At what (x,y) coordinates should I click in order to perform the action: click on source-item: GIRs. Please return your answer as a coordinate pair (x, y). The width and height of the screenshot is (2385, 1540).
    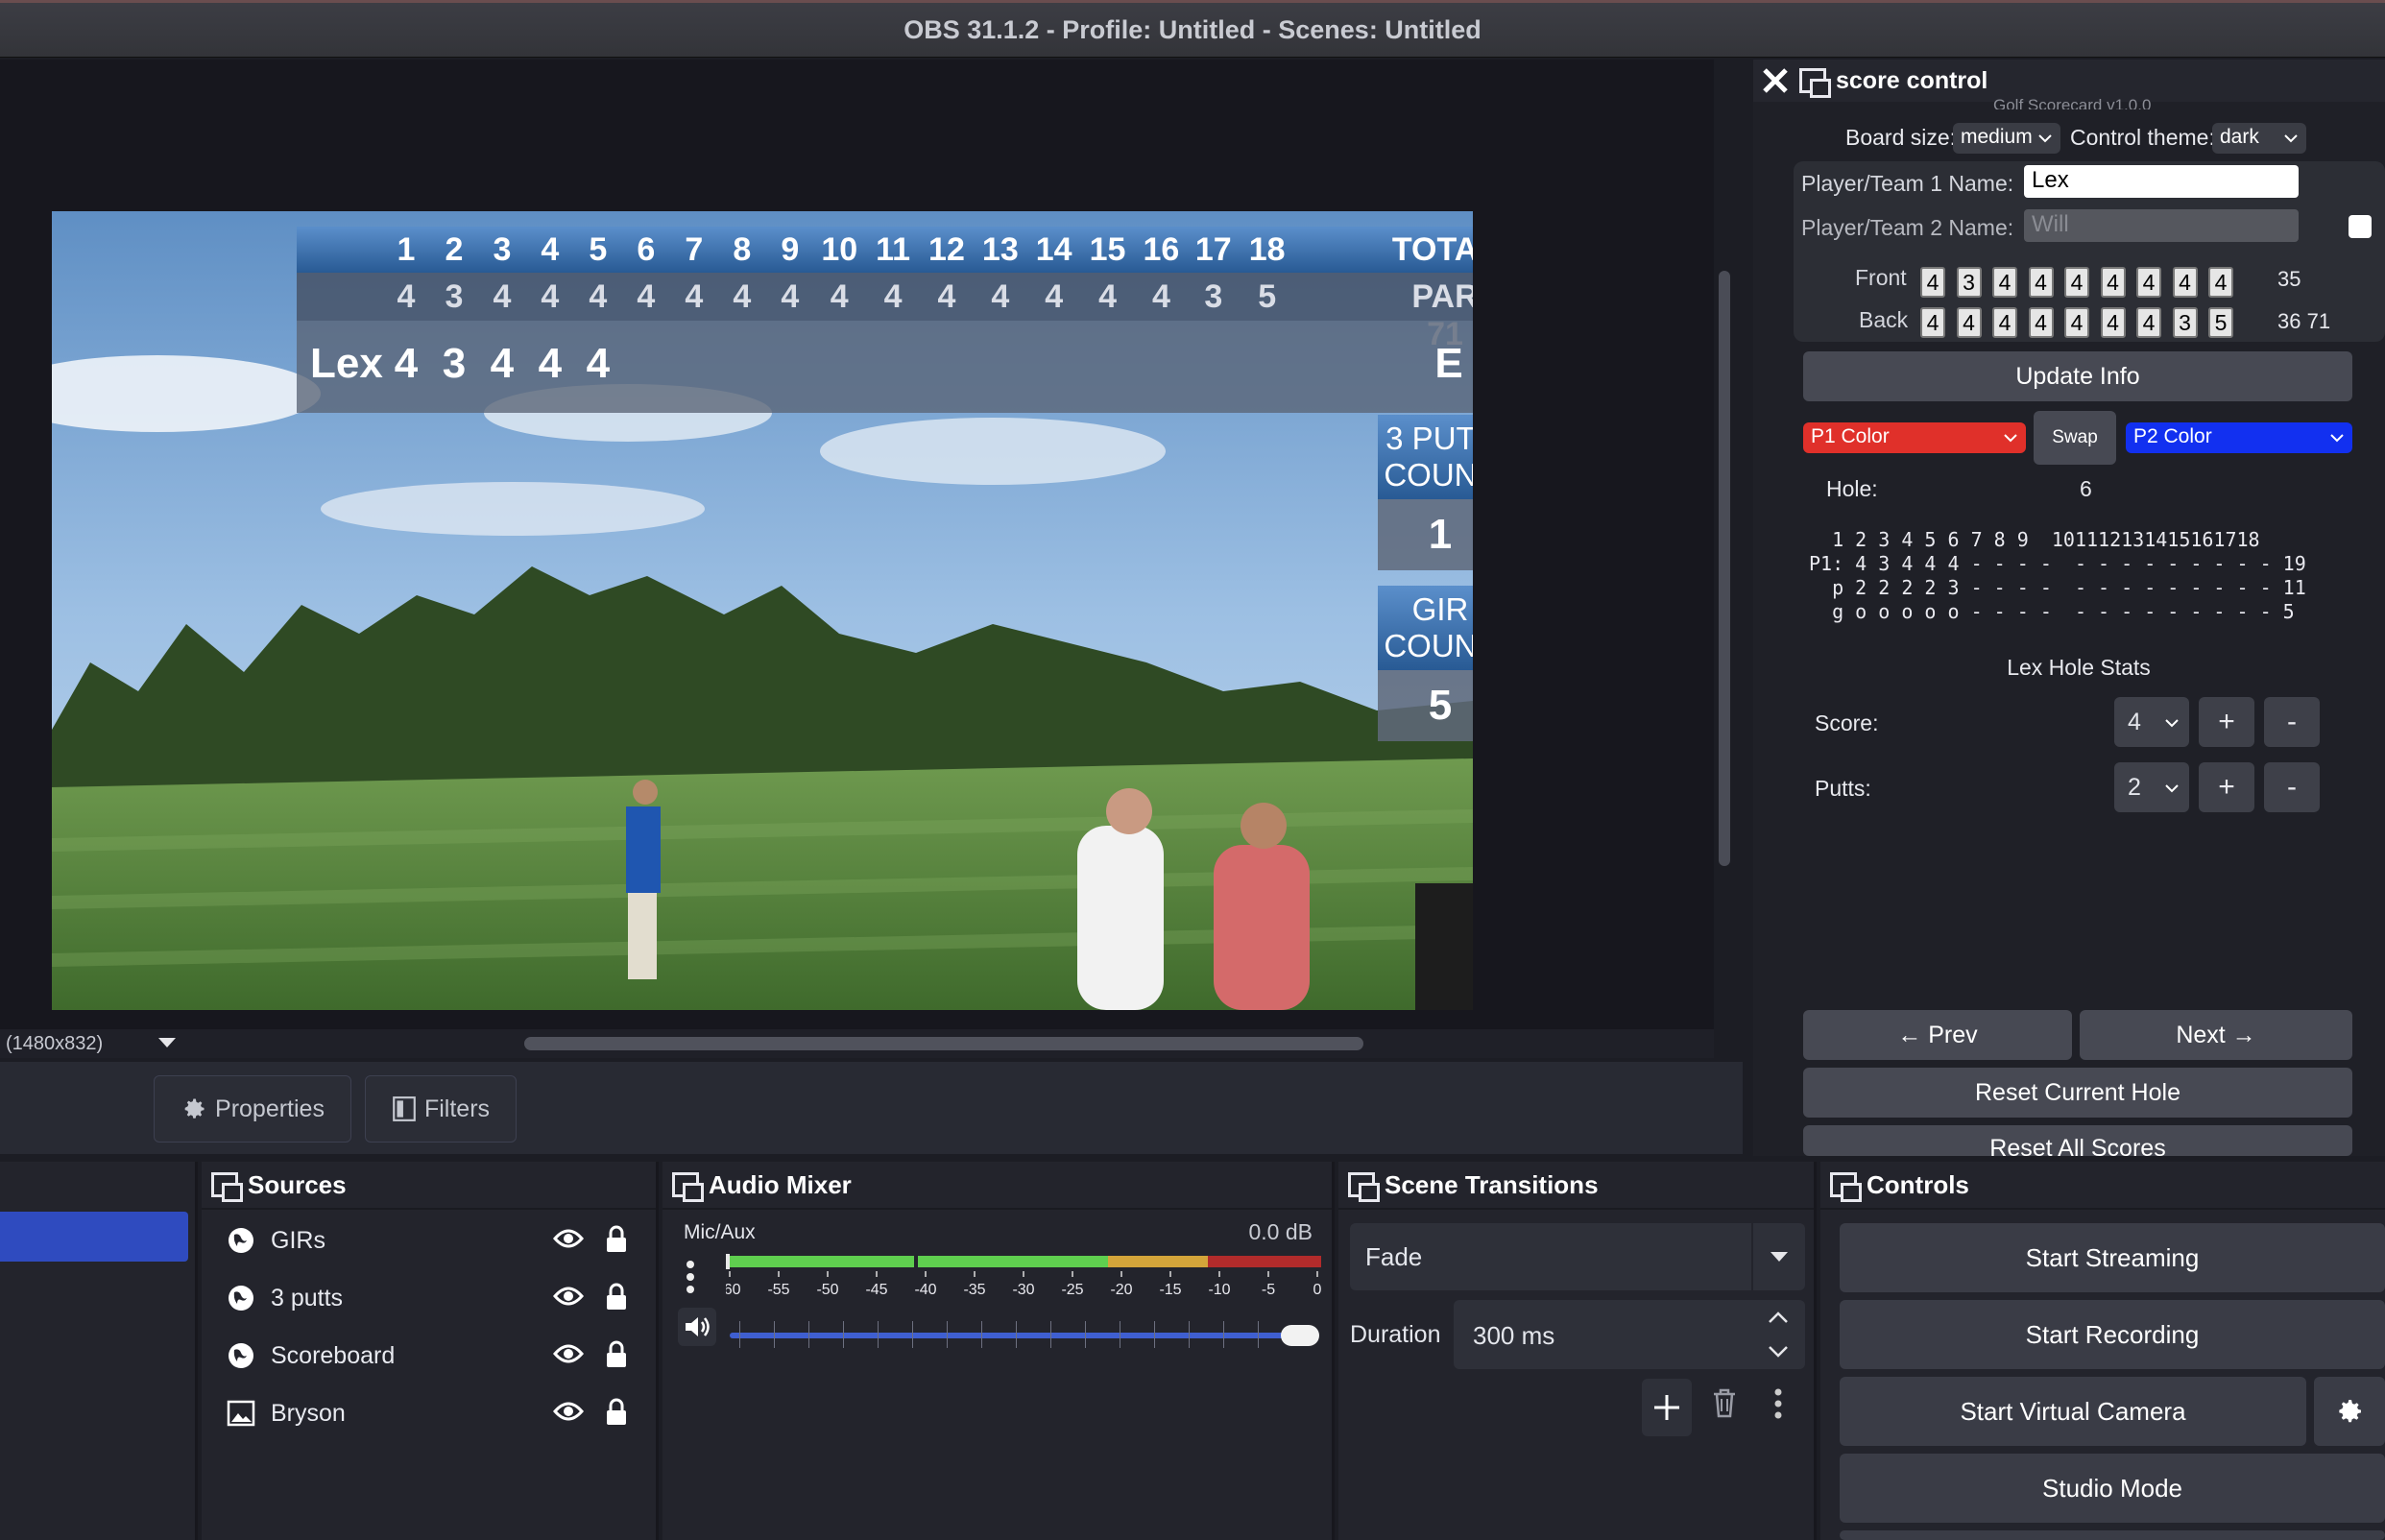
    Looking at the image, I should click on (427, 1241).